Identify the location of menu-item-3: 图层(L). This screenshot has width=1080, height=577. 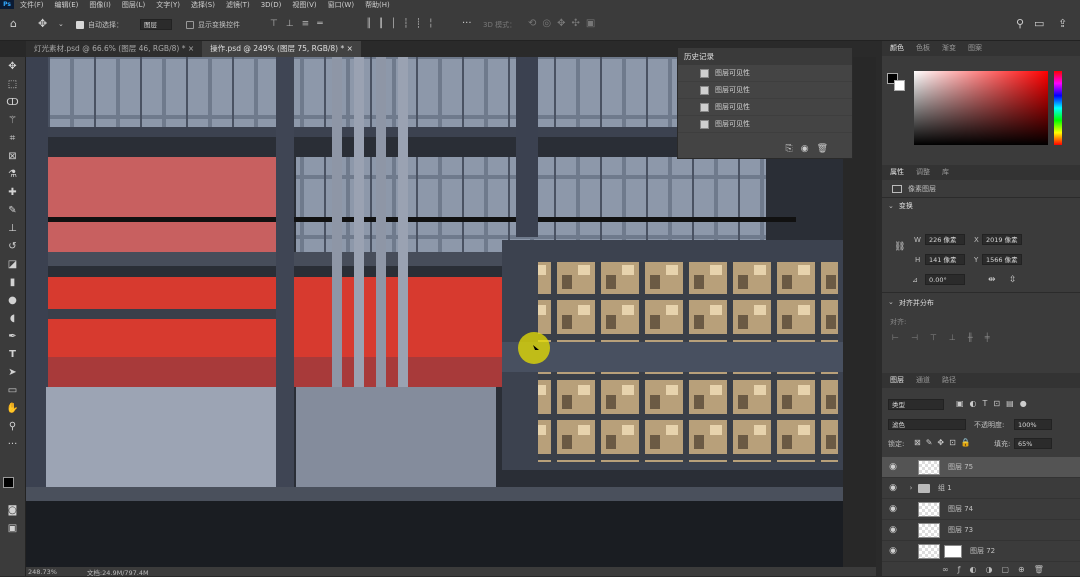
(133, 4).